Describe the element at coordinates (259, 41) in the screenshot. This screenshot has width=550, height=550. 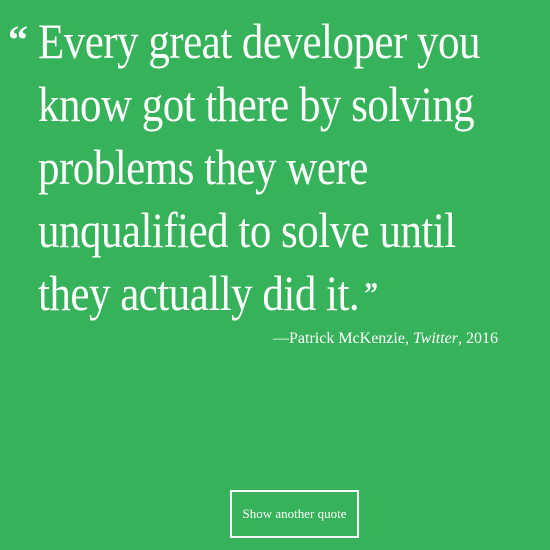
I see `quote-line: Every great developer you` at that location.